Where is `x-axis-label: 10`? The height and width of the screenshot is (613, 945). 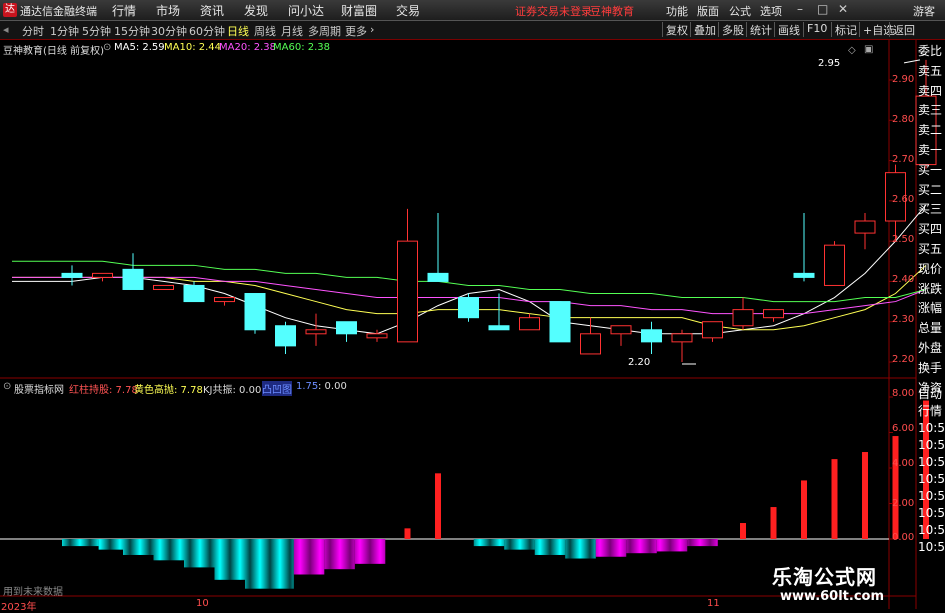 x-axis-label: 10 is located at coordinates (202, 603).